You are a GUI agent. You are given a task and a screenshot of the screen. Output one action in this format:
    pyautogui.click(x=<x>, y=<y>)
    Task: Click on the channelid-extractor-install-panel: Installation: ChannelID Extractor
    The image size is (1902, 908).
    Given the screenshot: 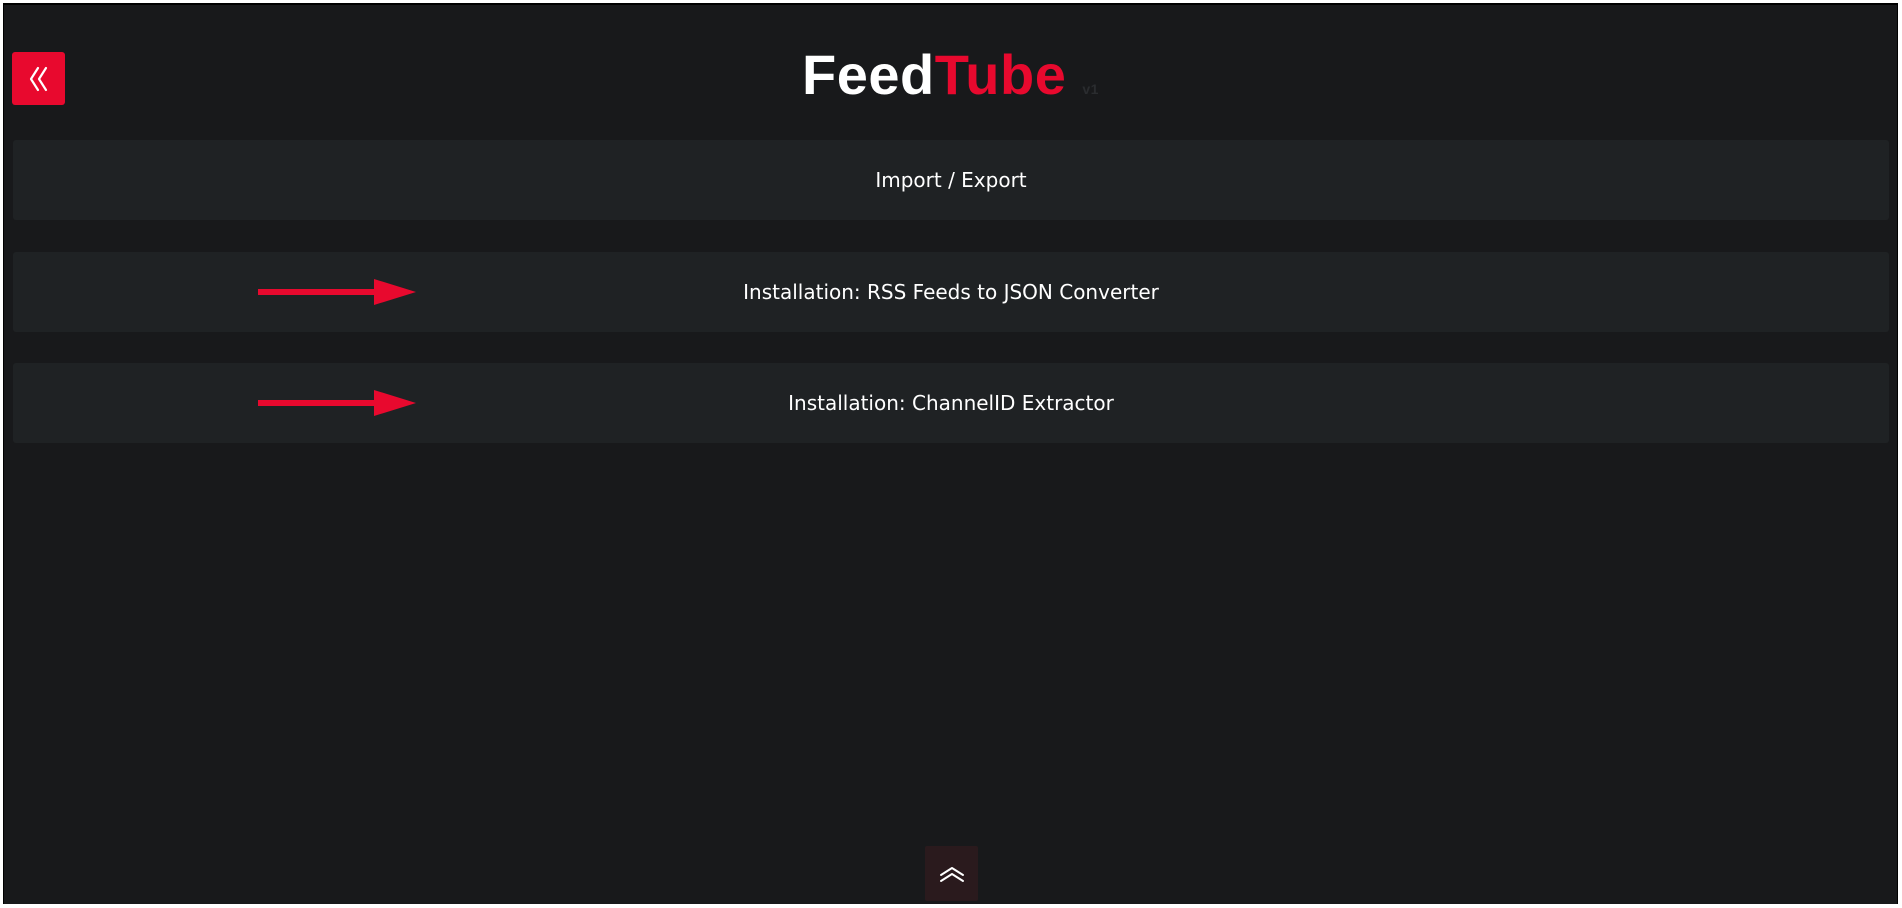 What is the action you would take?
    pyautogui.click(x=951, y=403)
    